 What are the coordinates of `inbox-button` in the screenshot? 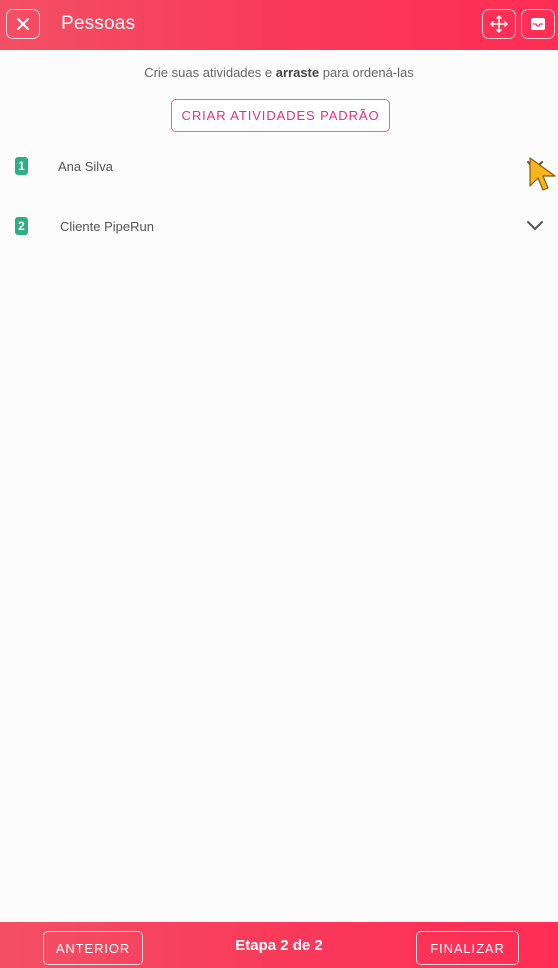 It's located at (538, 24).